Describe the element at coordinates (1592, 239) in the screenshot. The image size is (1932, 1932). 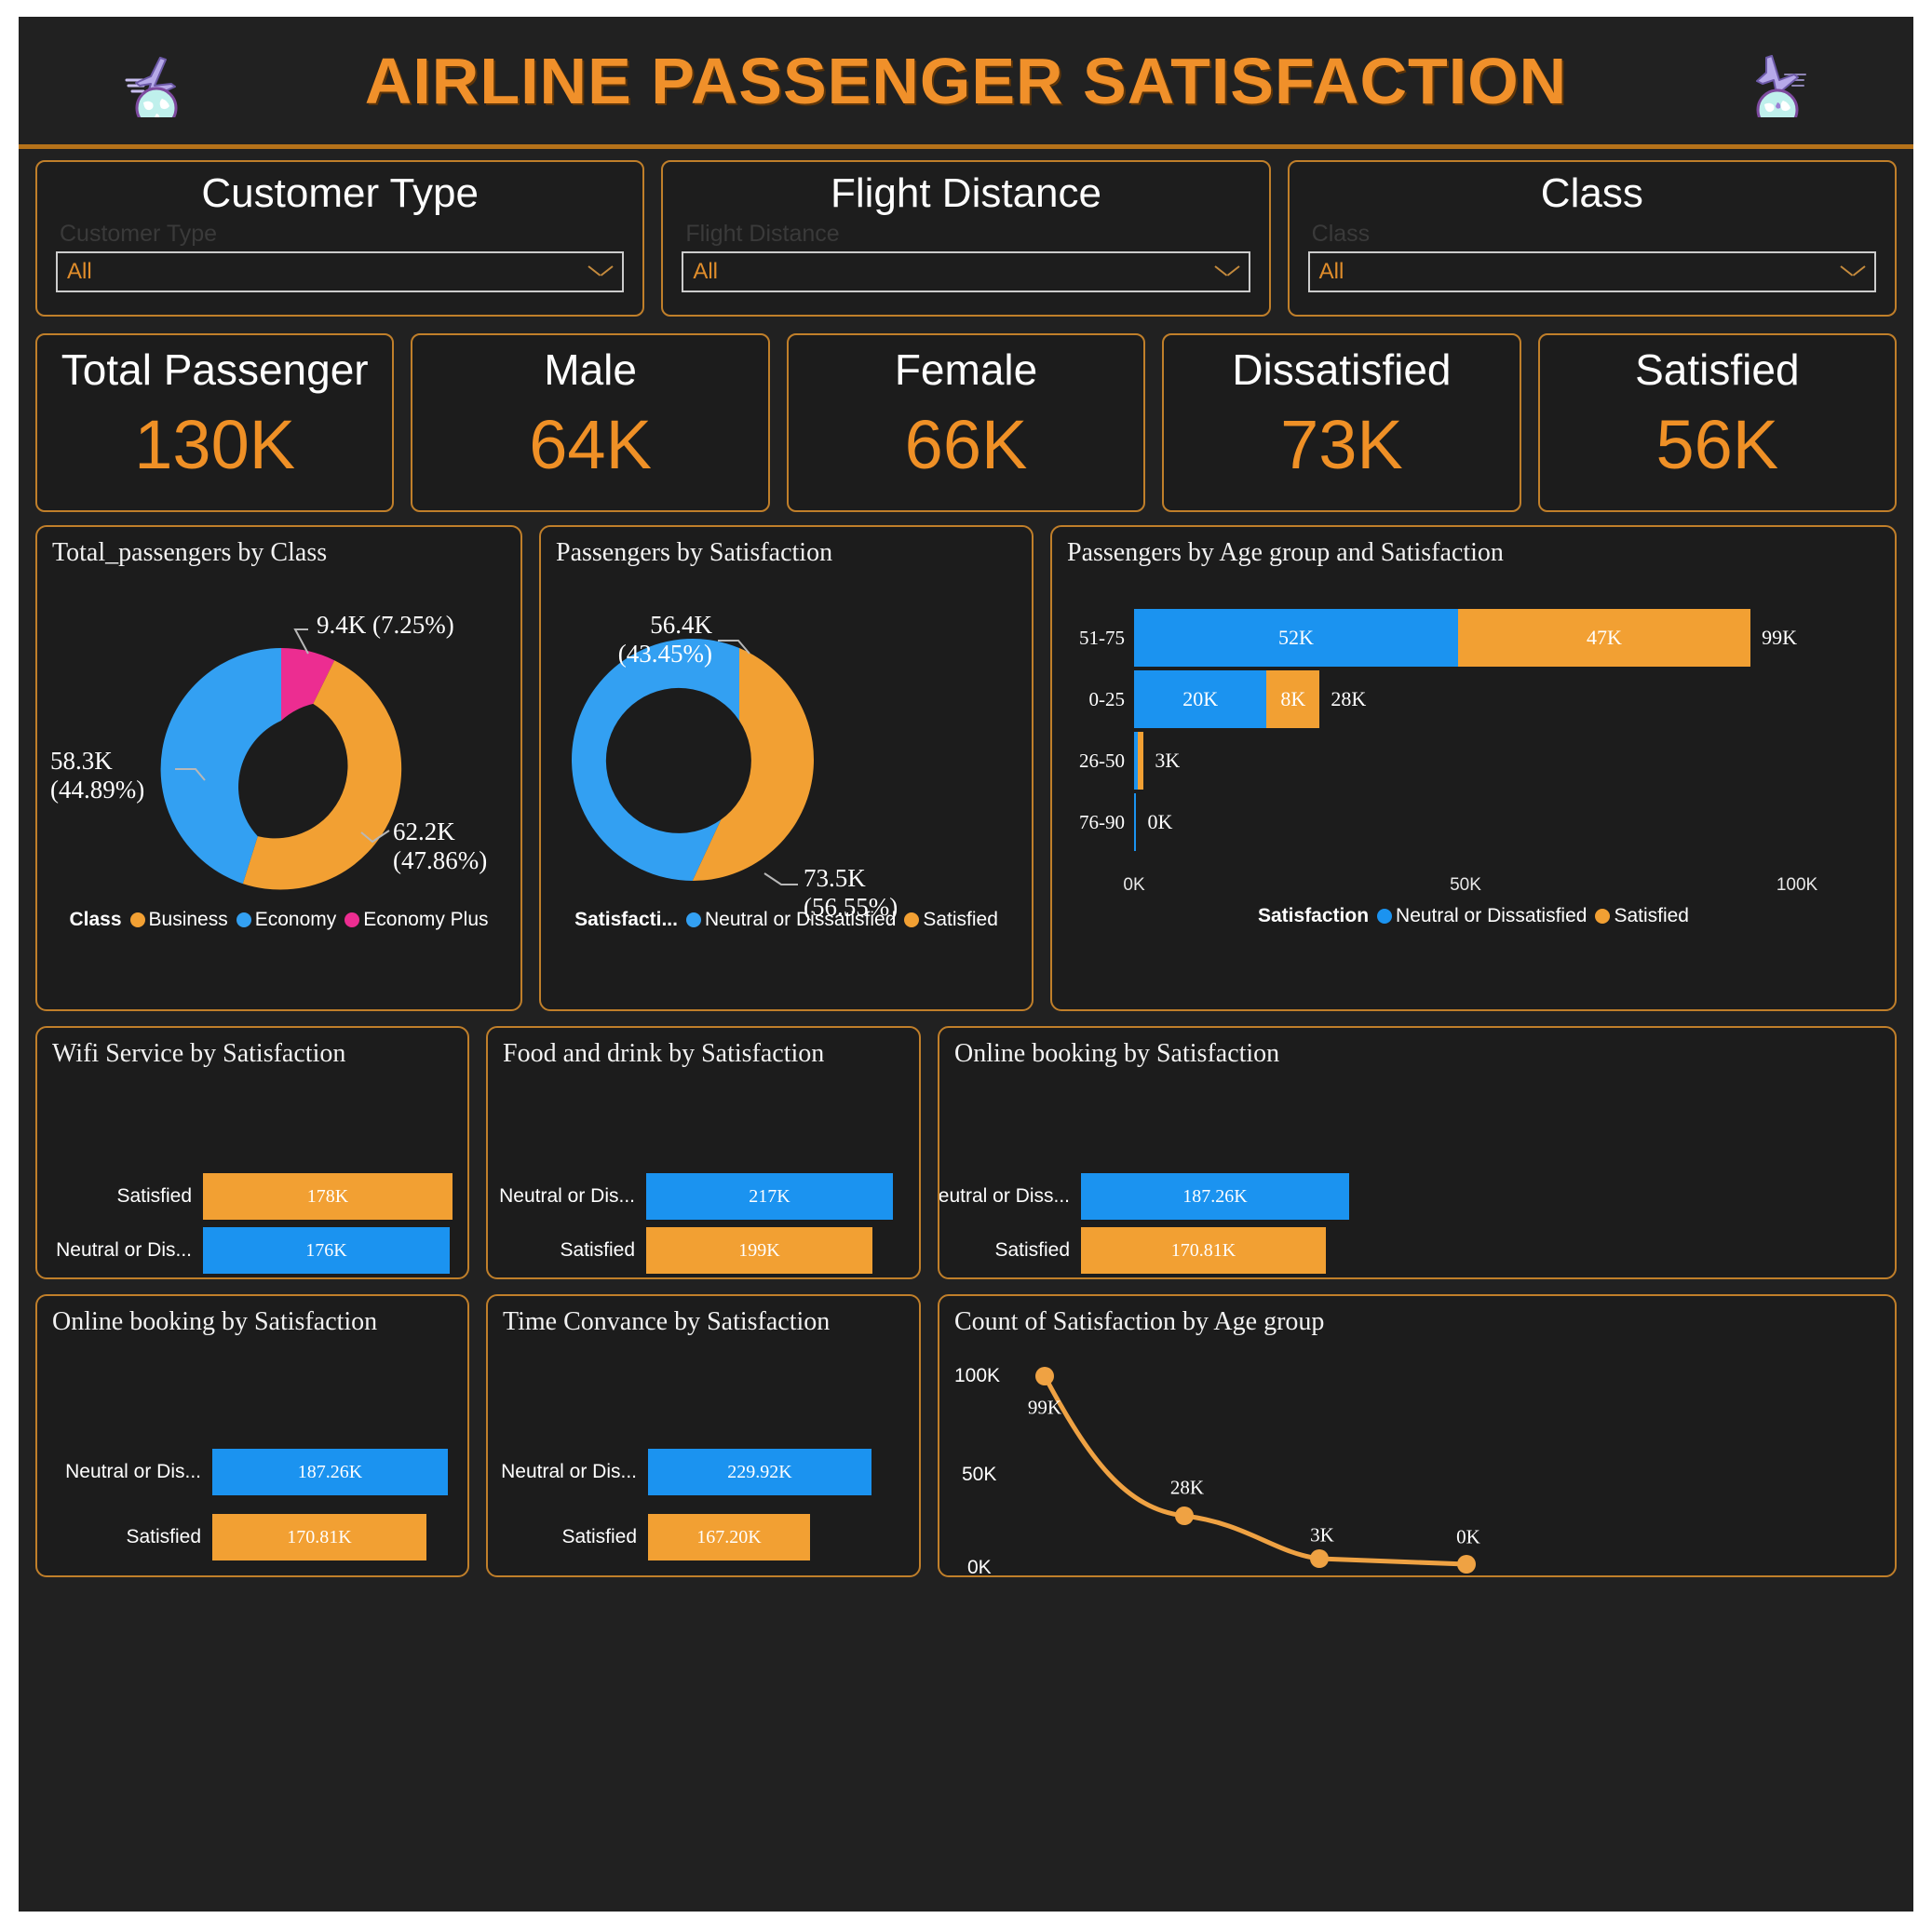
I see `filter-class: Class Class All` at that location.